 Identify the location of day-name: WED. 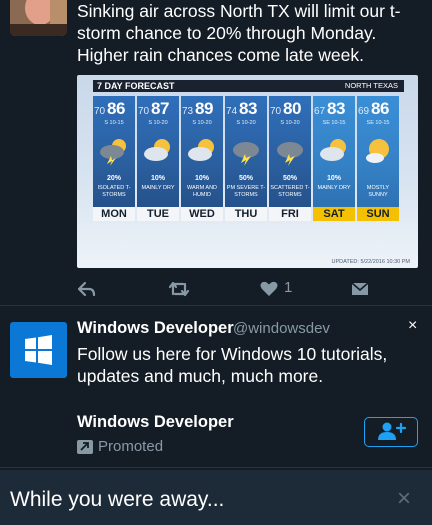
(202, 214).